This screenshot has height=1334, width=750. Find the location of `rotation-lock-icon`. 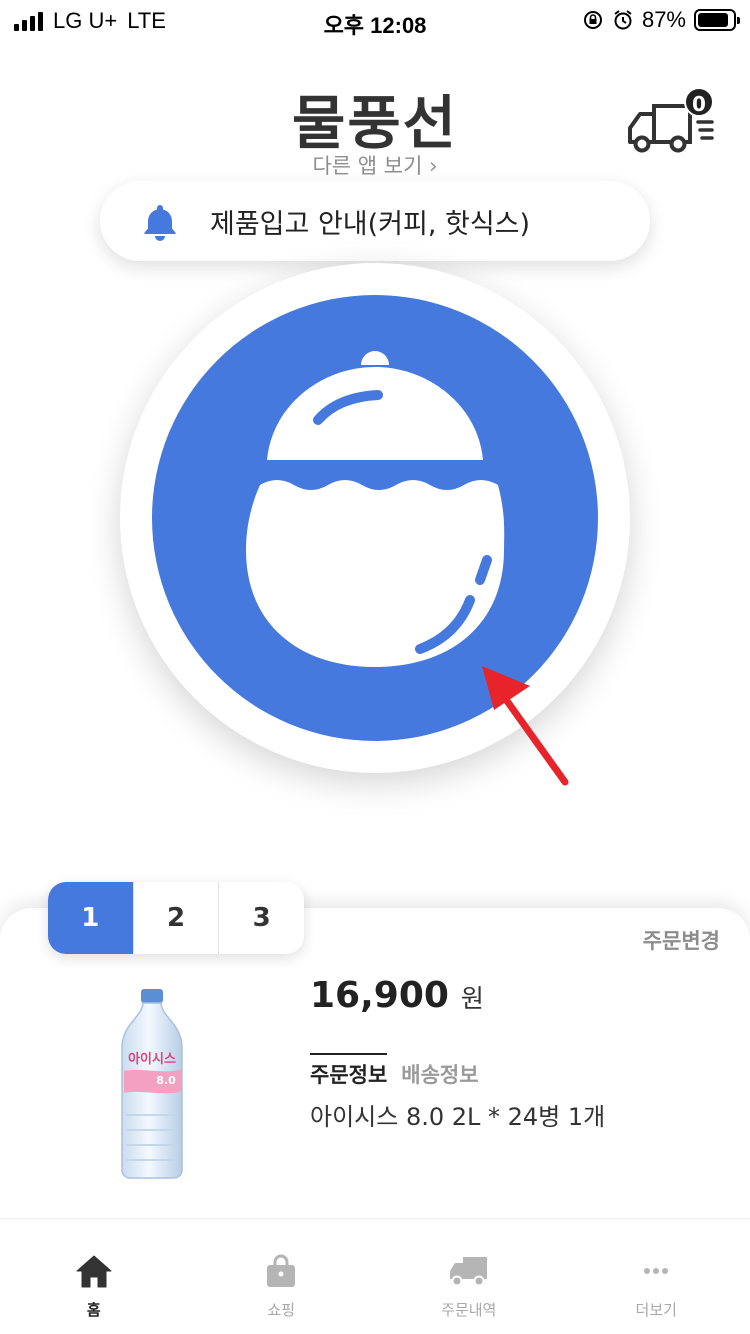

rotation-lock-icon is located at coordinates (592, 20).